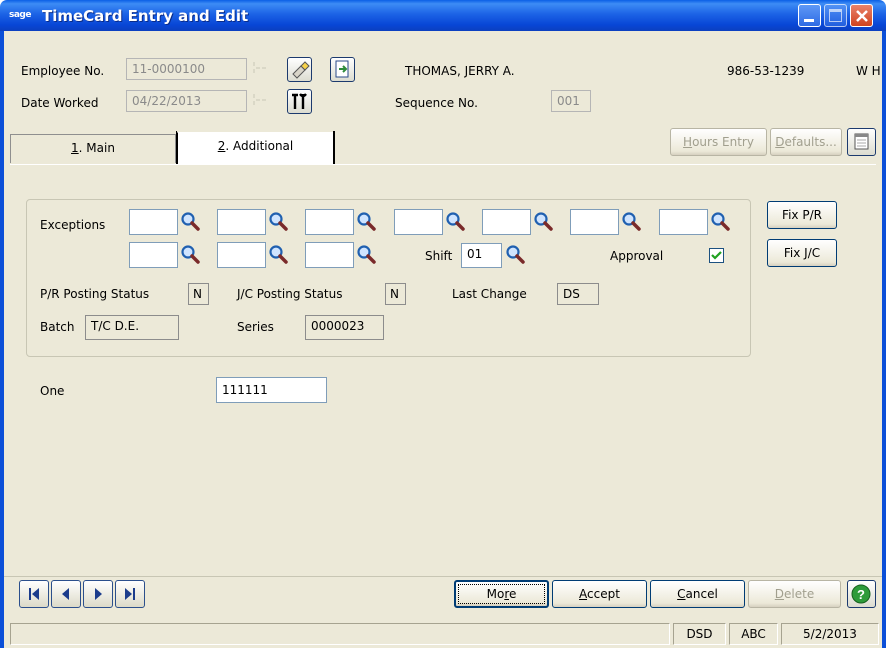 This screenshot has height=648, width=886. I want to click on batch-value: T/C D.E., so click(132, 327).